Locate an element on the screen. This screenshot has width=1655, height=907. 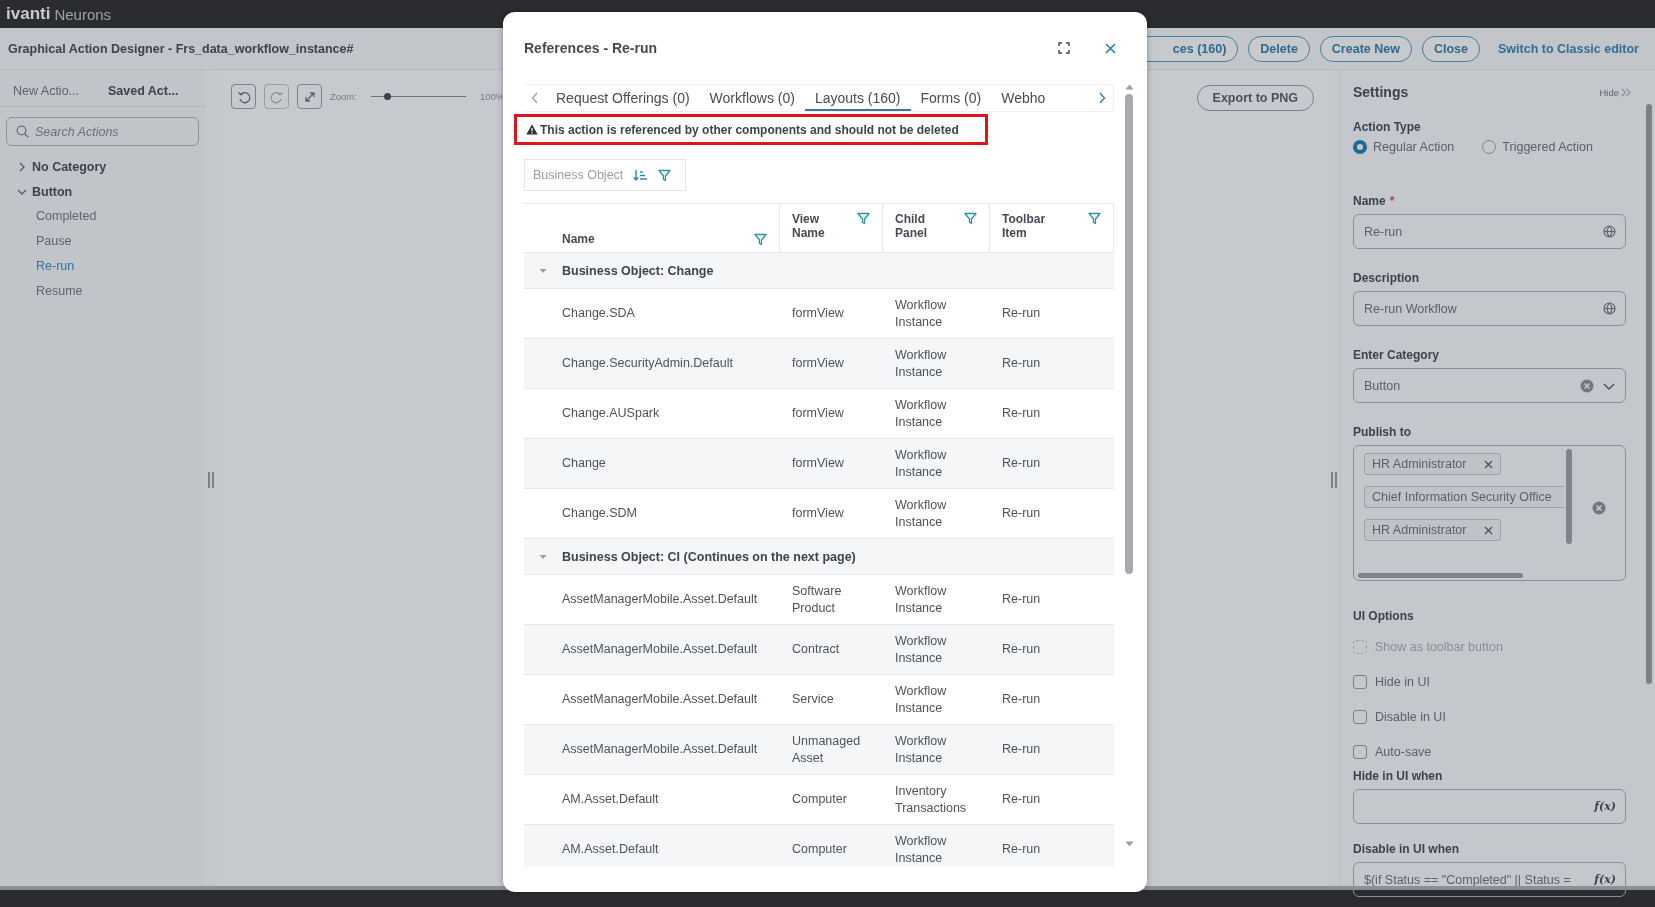
undo-button is located at coordinates (243, 96).